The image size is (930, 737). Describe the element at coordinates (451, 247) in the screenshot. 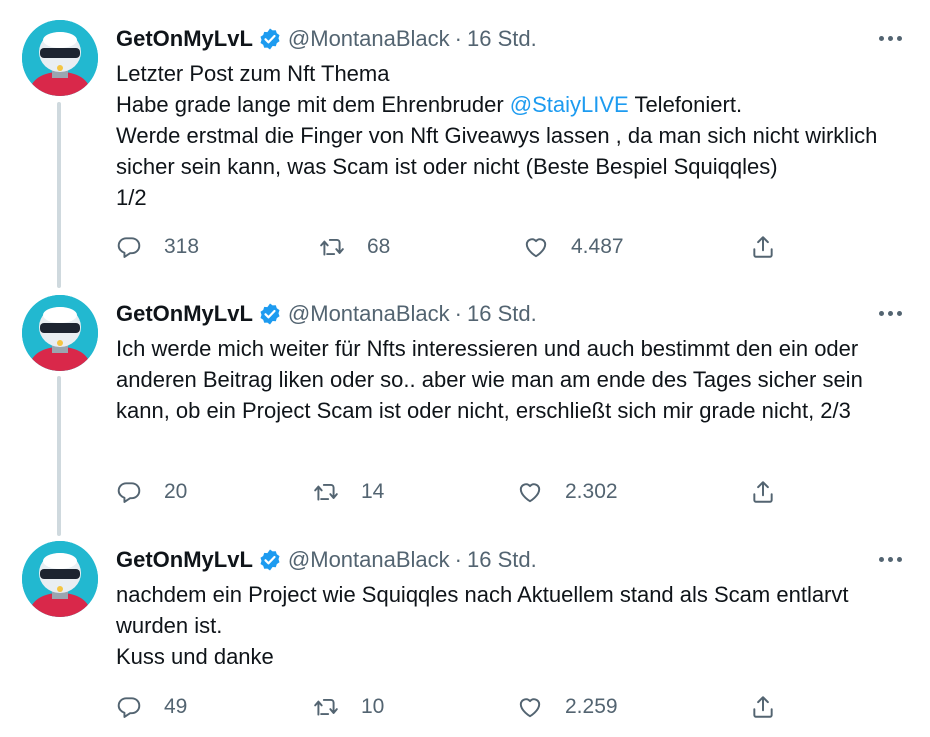

I see `tweet-actions: 318 68 4.487` at that location.